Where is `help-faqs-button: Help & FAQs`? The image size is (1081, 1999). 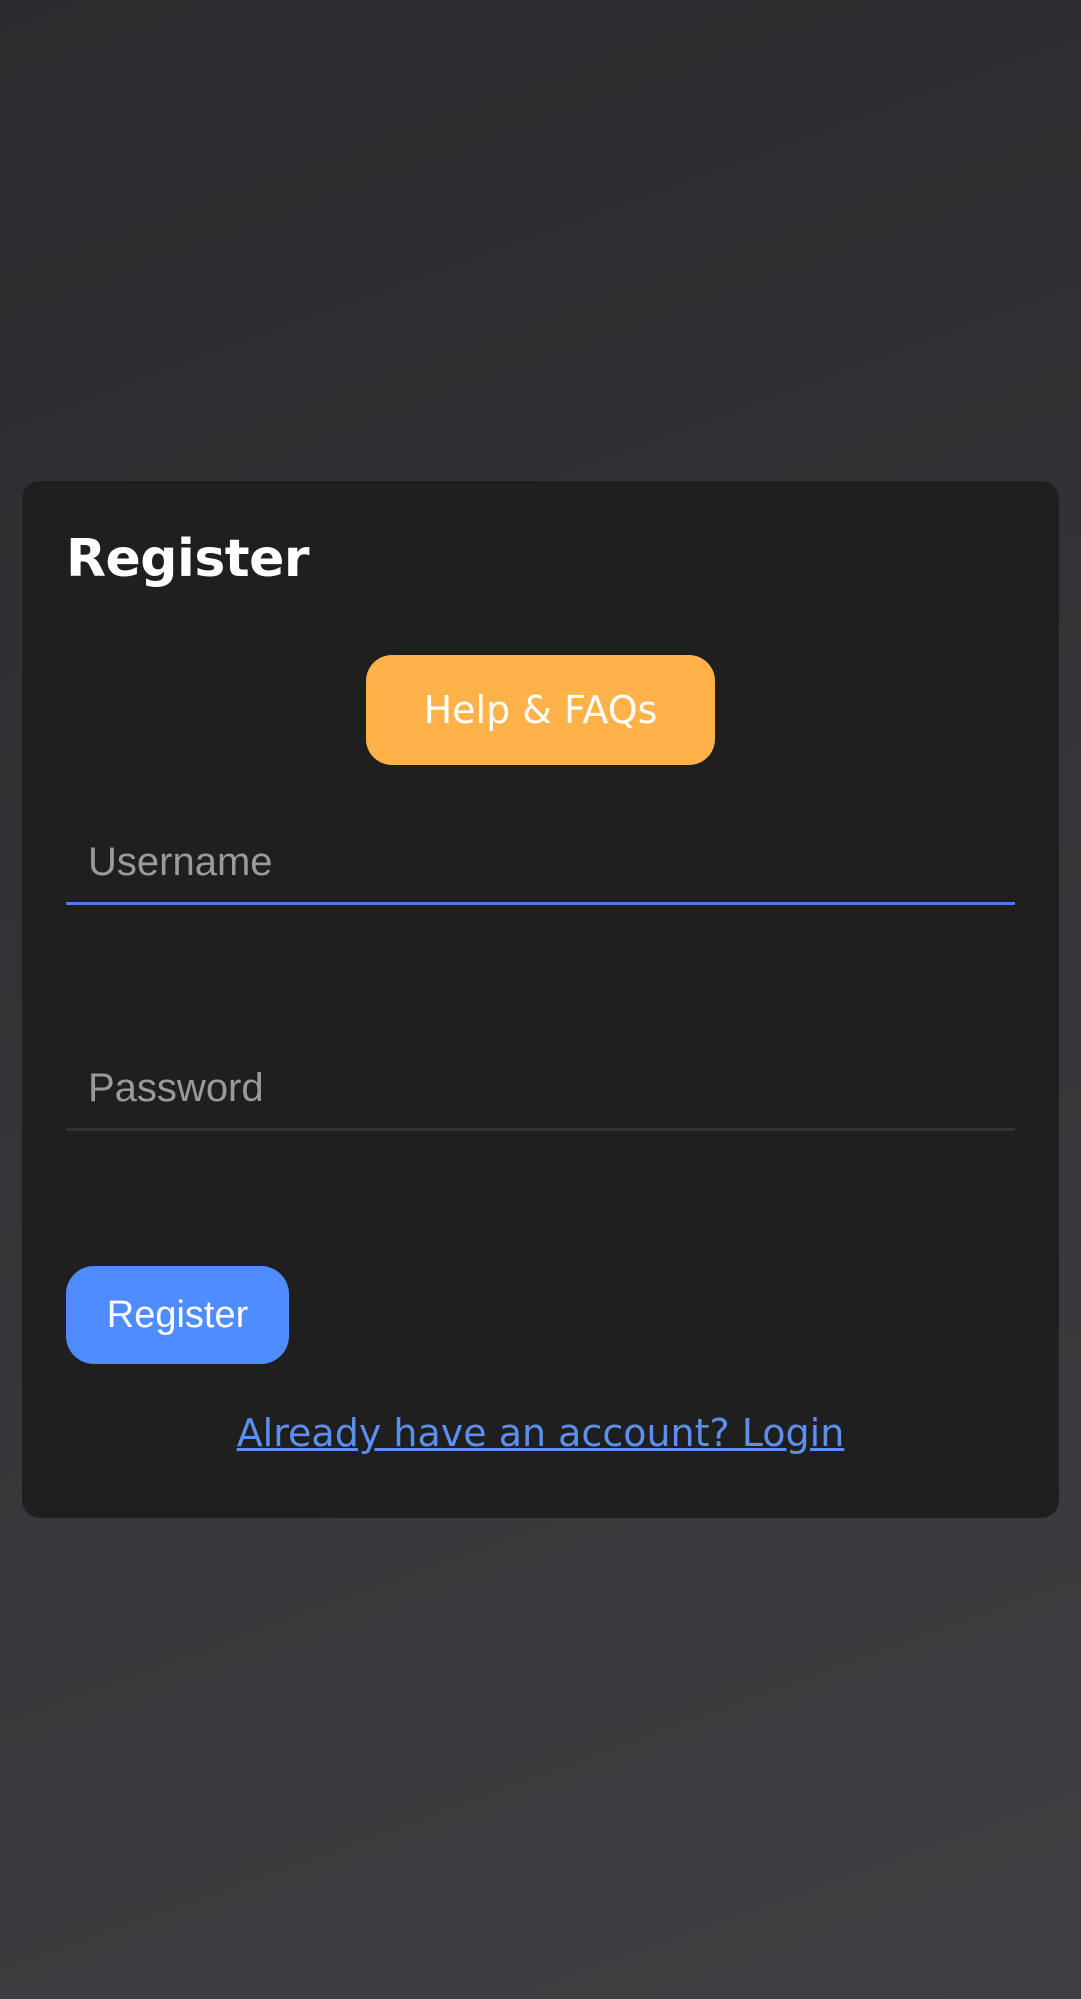 help-faqs-button: Help & FAQs is located at coordinates (540, 710).